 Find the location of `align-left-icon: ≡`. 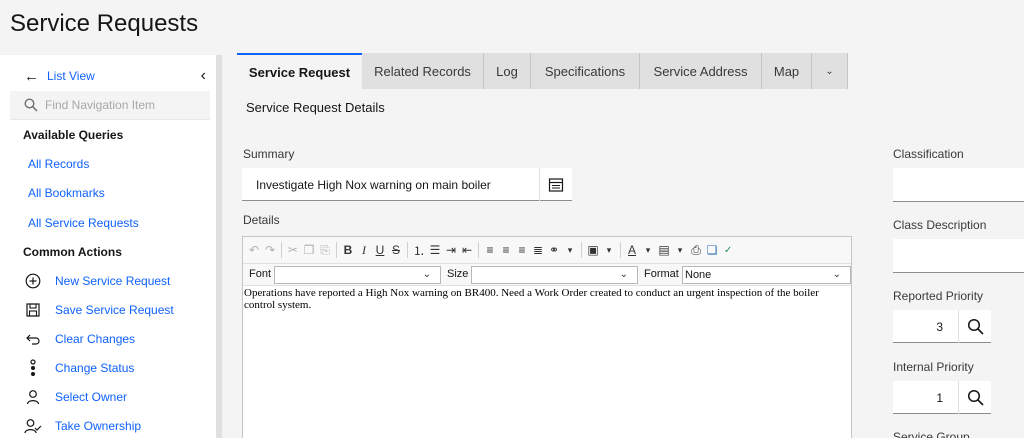

align-left-icon: ≡ is located at coordinates (490, 250).